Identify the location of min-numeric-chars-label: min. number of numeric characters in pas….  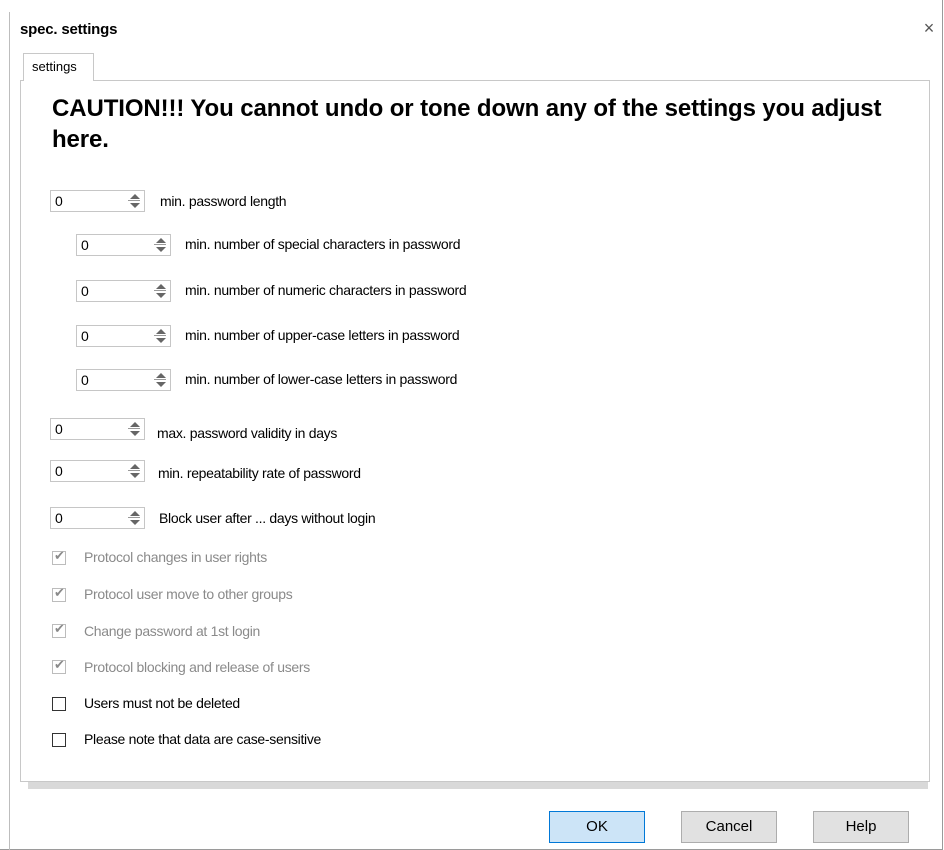
(326, 290).